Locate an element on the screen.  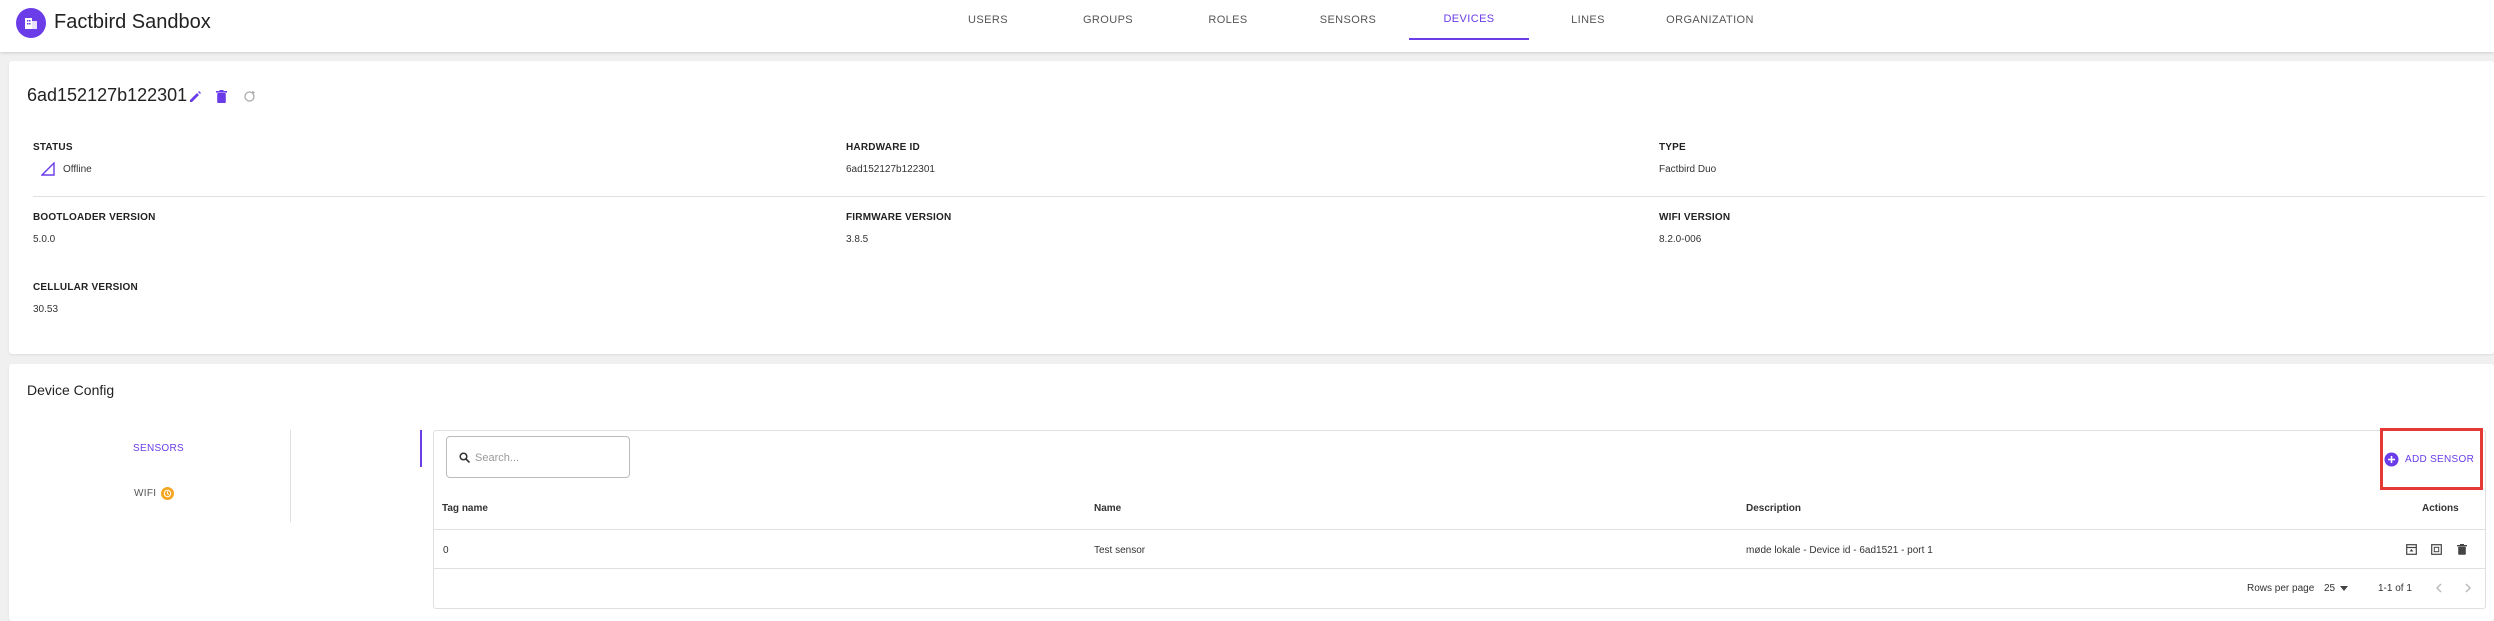
hardware-id-label: HARDWARE ID is located at coordinates (883, 147).